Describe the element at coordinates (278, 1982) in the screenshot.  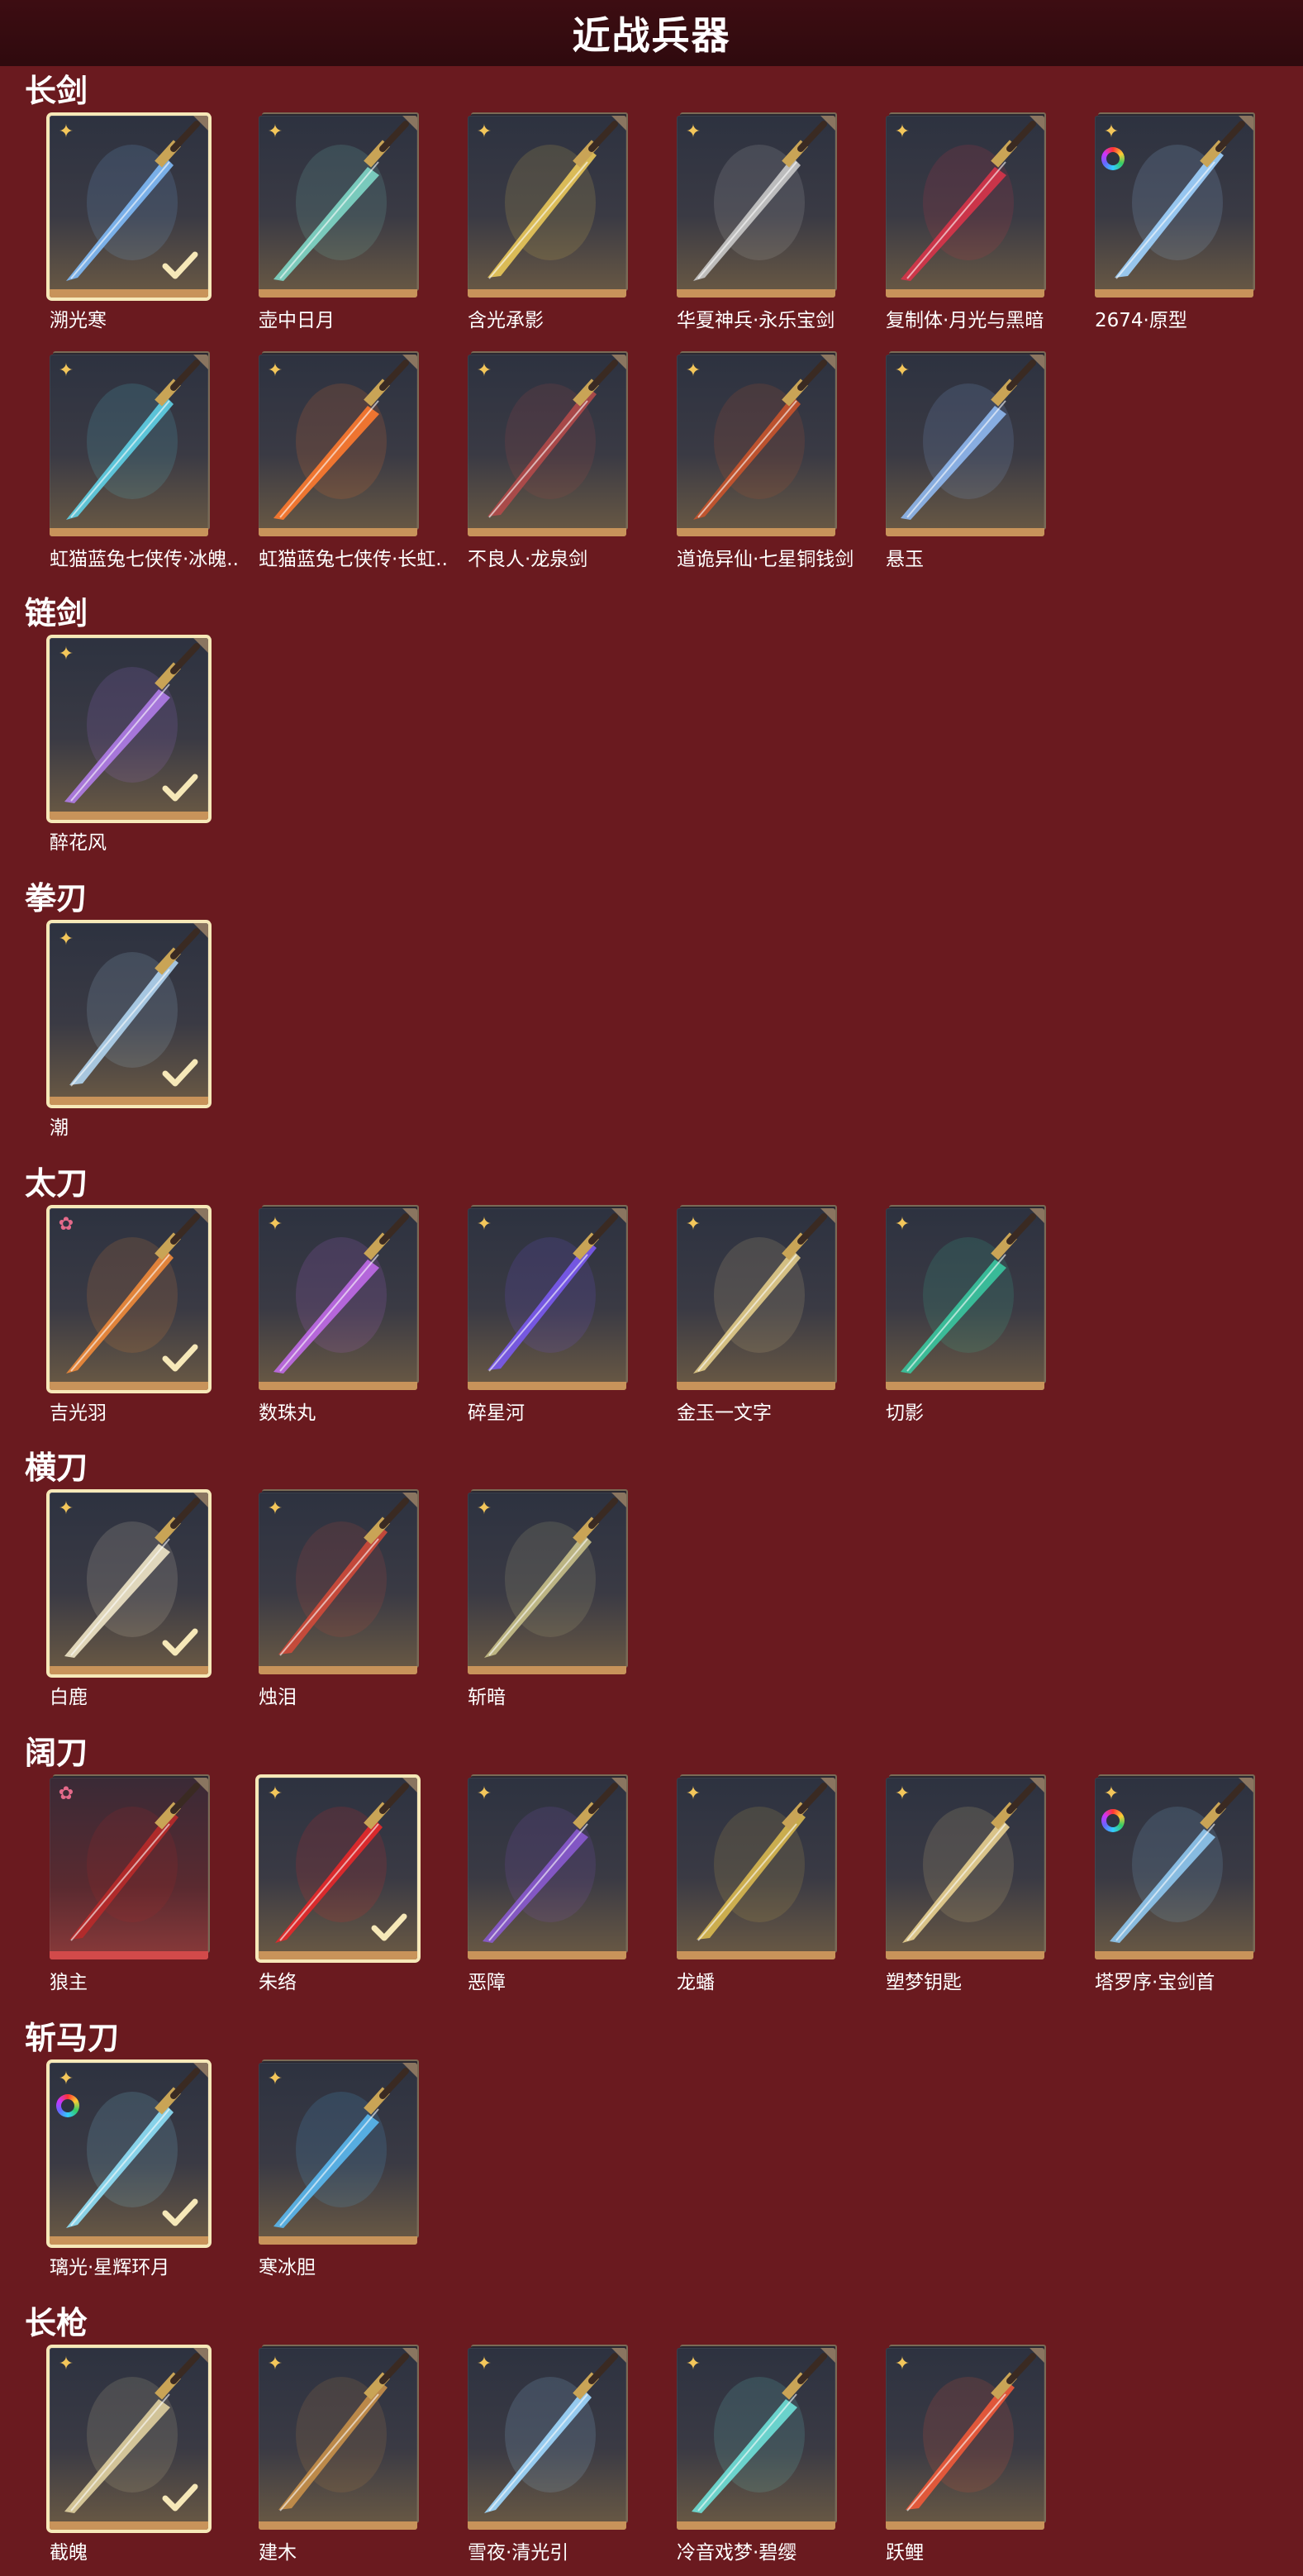
I see `weapon-name: 朱络` at that location.